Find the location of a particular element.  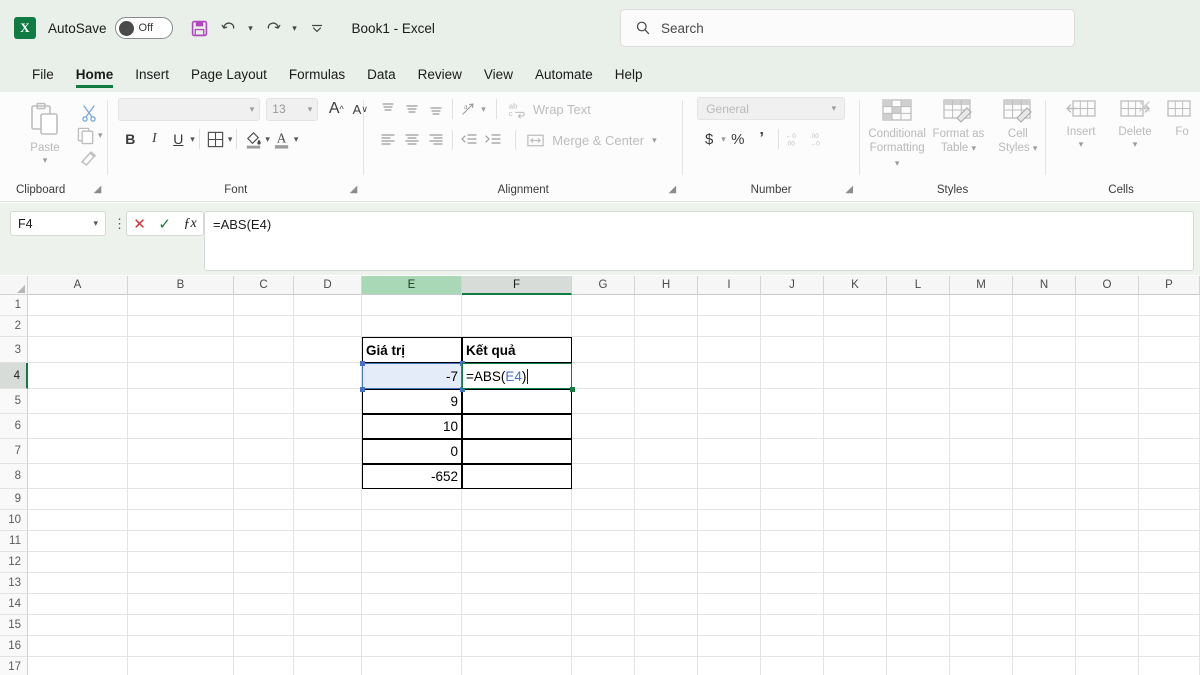

grid-cell-O6 is located at coordinates (1107, 426).